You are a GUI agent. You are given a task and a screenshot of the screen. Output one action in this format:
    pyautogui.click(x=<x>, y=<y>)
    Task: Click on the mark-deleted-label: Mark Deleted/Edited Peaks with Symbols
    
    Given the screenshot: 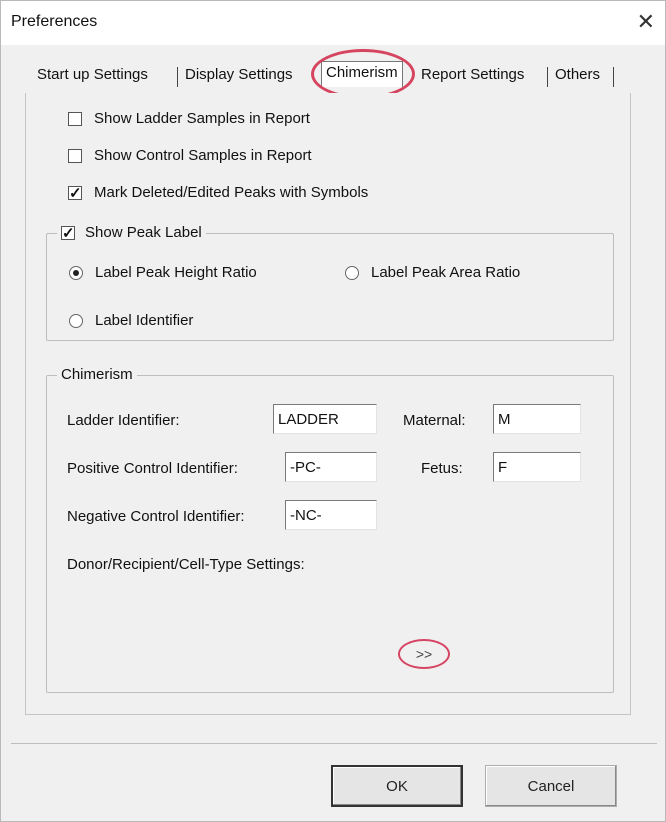 What is the action you would take?
    pyautogui.click(x=231, y=192)
    